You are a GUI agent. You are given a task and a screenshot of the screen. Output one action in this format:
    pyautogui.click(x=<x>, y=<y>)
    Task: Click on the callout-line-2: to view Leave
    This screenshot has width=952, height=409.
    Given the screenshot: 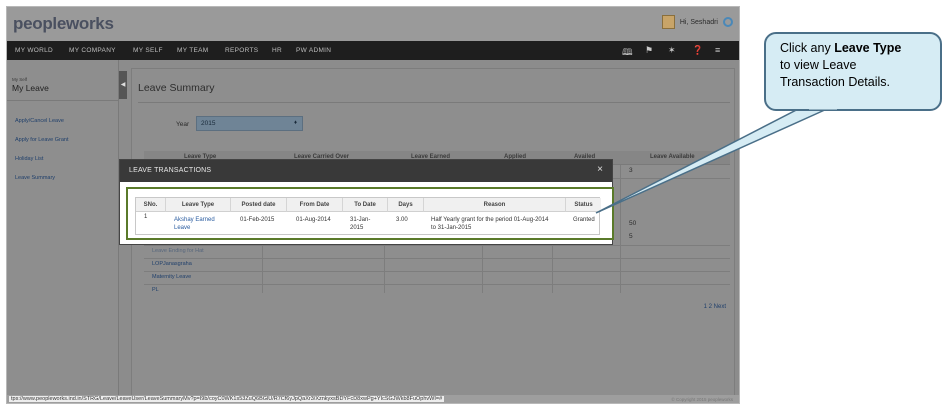 What is the action you would take?
    pyautogui.click(x=818, y=65)
    